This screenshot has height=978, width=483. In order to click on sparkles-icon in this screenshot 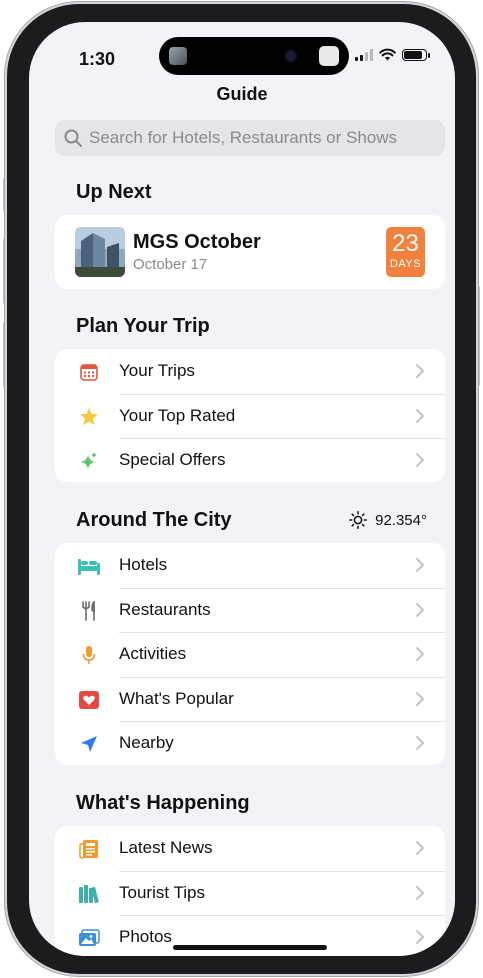, I will do `click(89, 461)`.